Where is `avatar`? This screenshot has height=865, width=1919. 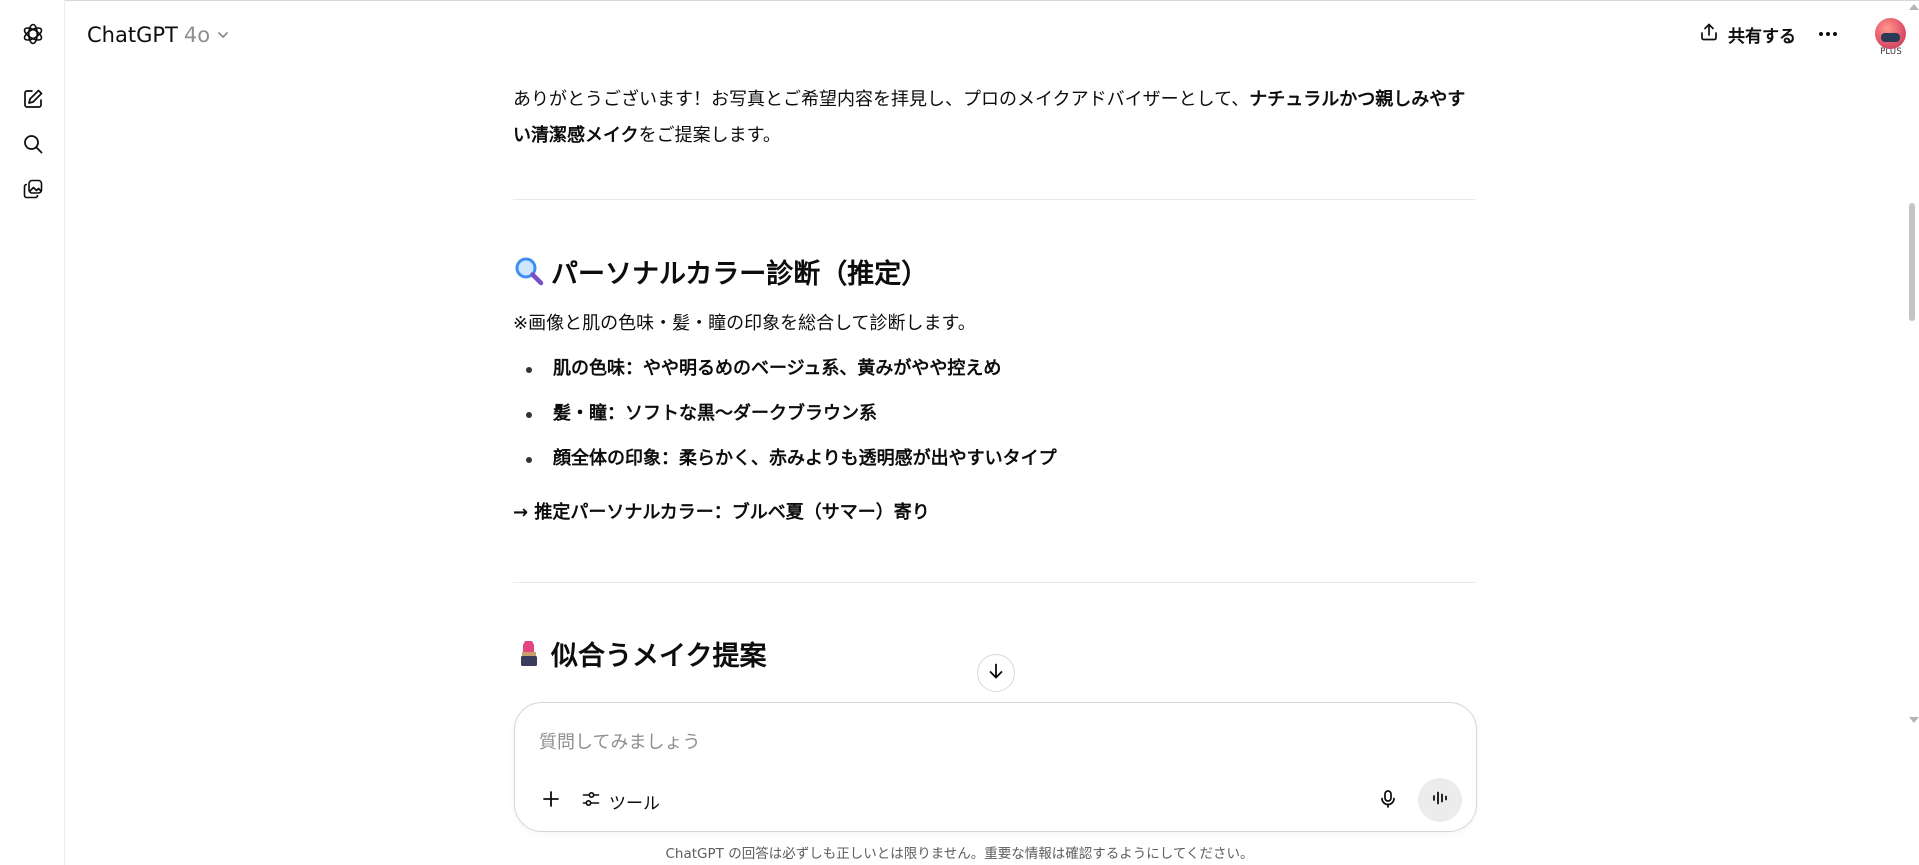 avatar is located at coordinates (1890, 33).